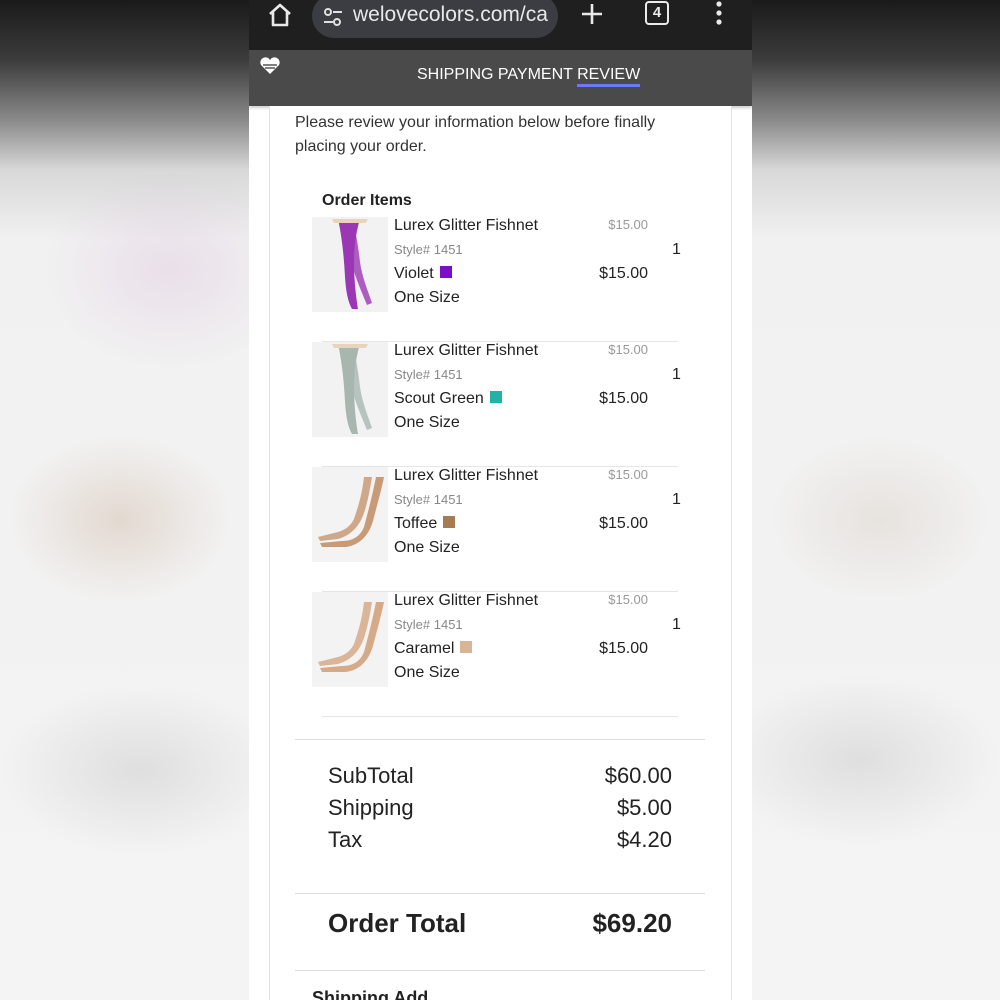 Image resolution: width=1000 pixels, height=1000 pixels. I want to click on summary-top-rule, so click(500, 739).